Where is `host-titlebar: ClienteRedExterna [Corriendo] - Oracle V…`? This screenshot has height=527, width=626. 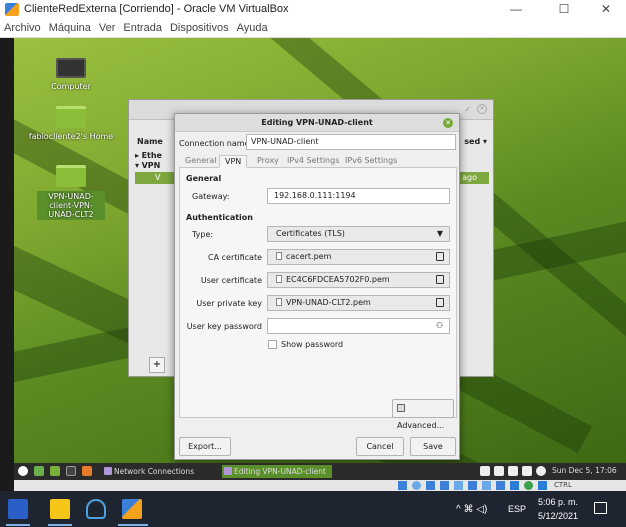 host-titlebar: ClienteRedExterna [Corriendo] - Oracle V… is located at coordinates (313, 9).